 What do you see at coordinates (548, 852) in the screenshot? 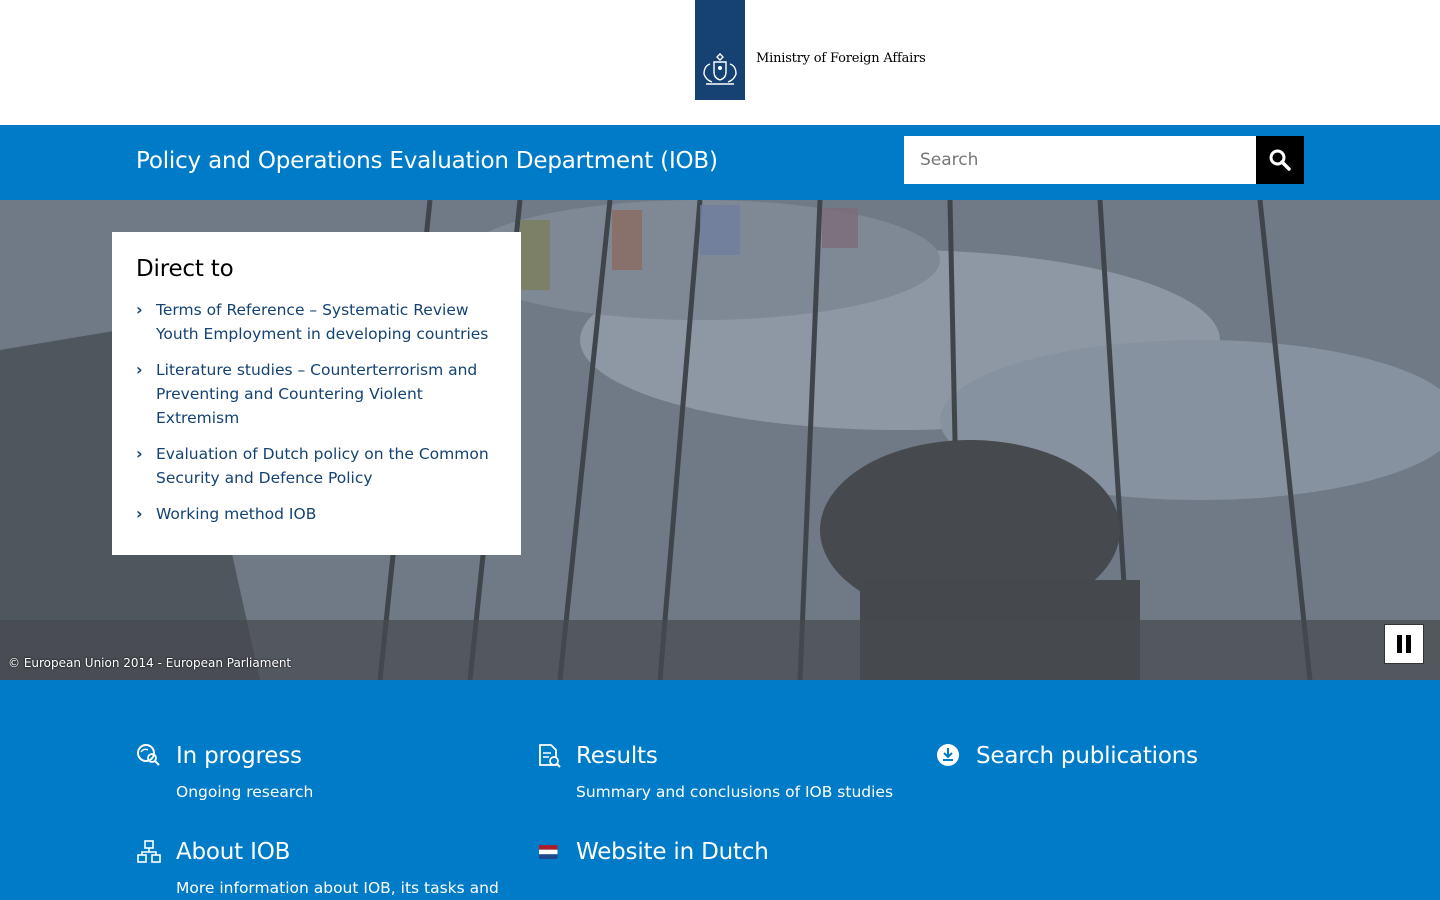
I see `dutch-flag-icon` at bounding box center [548, 852].